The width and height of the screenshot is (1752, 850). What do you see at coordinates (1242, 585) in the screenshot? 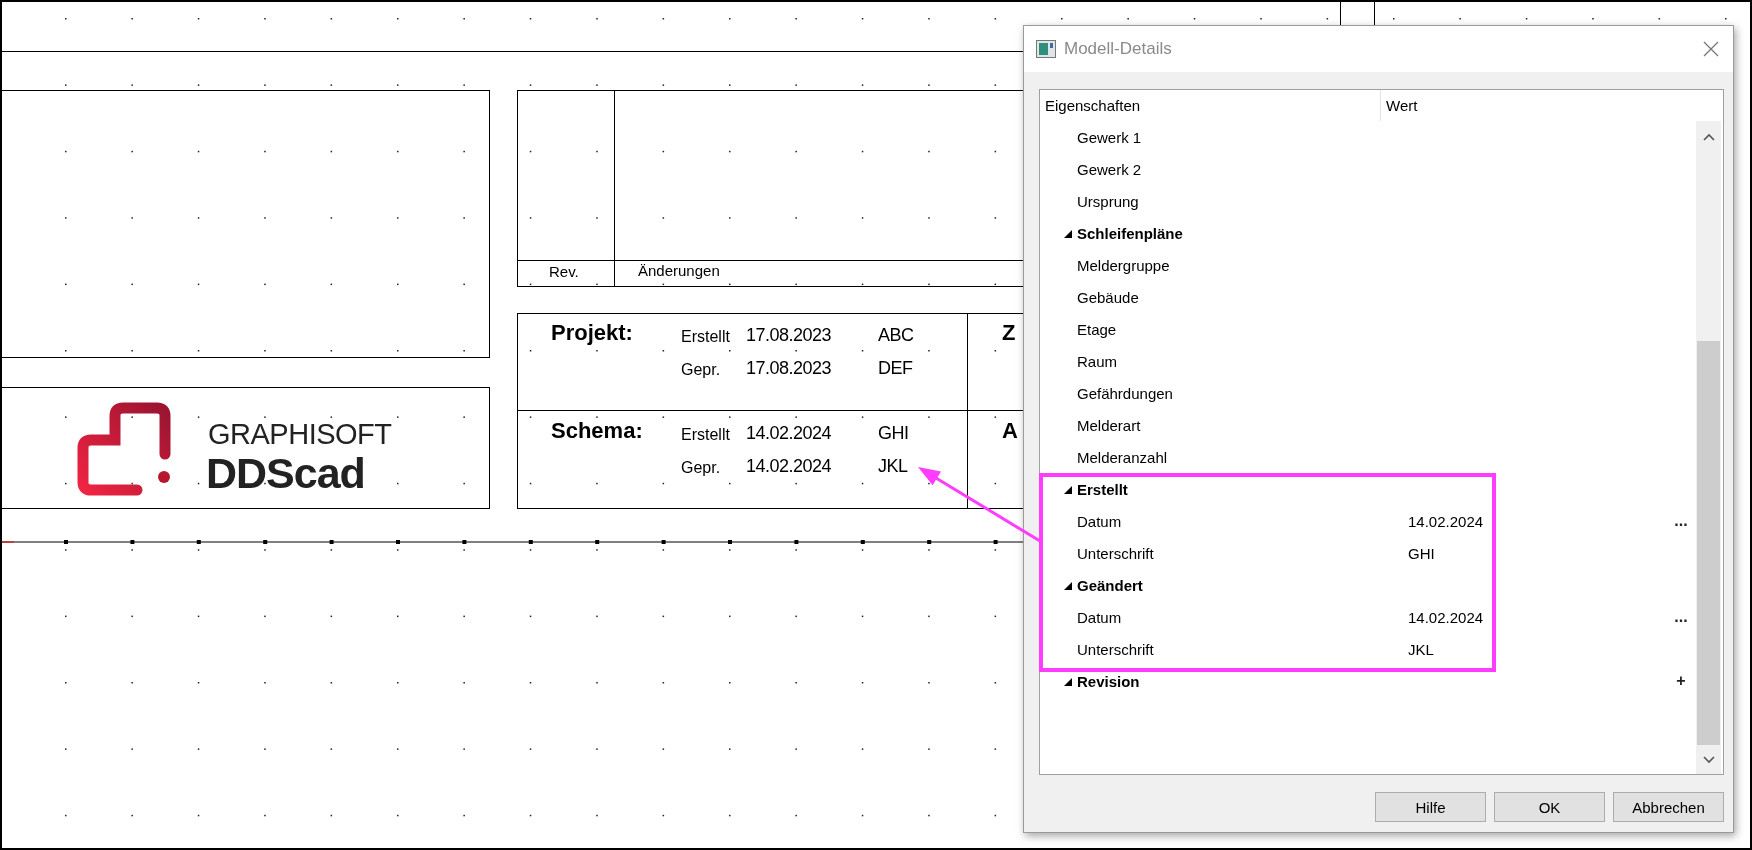
I see `group-label: Geändert` at bounding box center [1242, 585].